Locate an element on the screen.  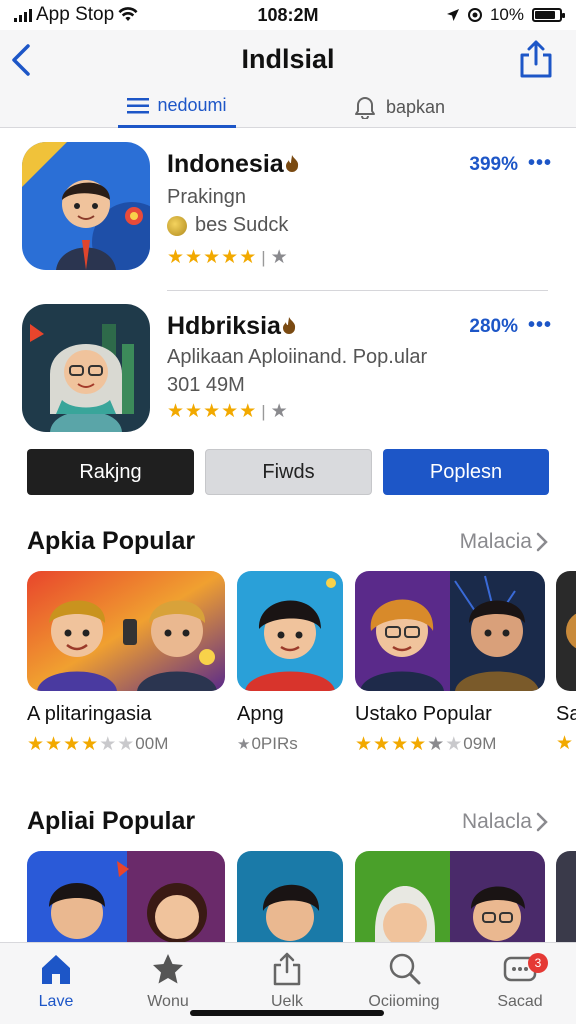
app-card-meta: ★ ★ ★ ★ ★ ★ 00M is located at coordinates (98, 744).